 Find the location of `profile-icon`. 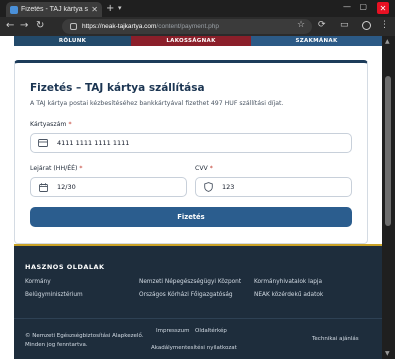

profile-icon is located at coordinates (366, 25).